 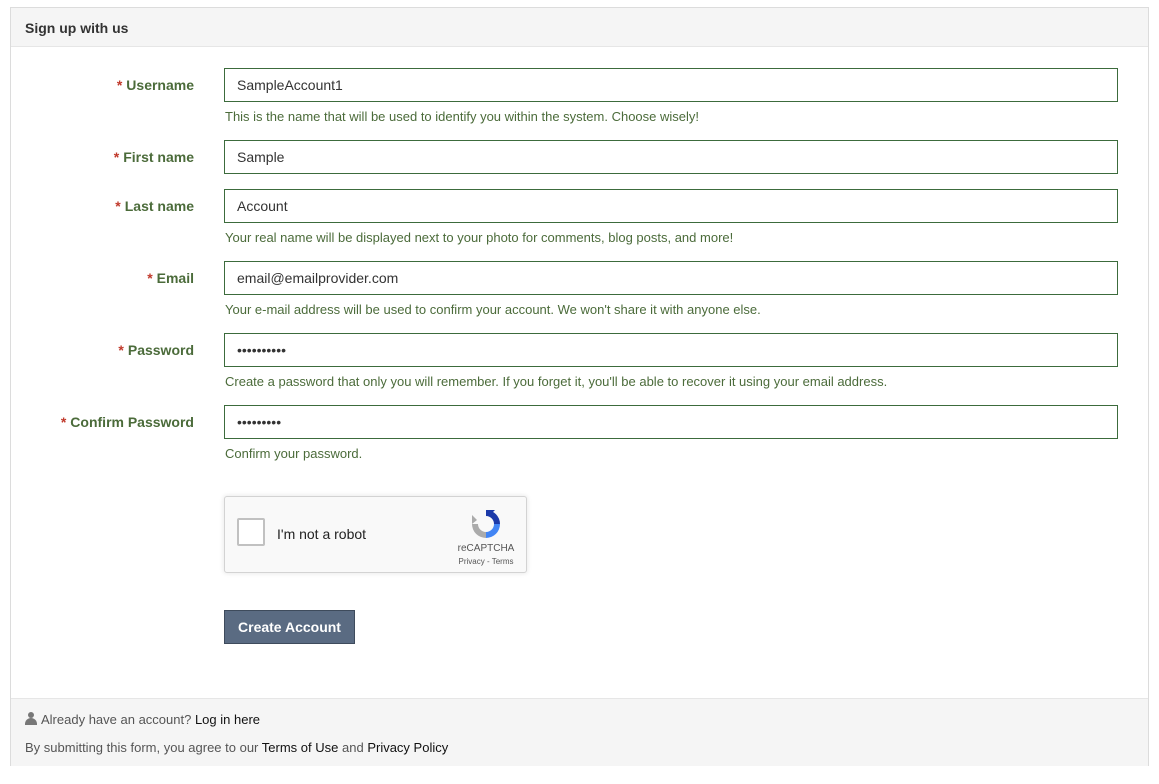 I want to click on recaptcha-brand: reCAPTCHA, so click(x=486, y=548).